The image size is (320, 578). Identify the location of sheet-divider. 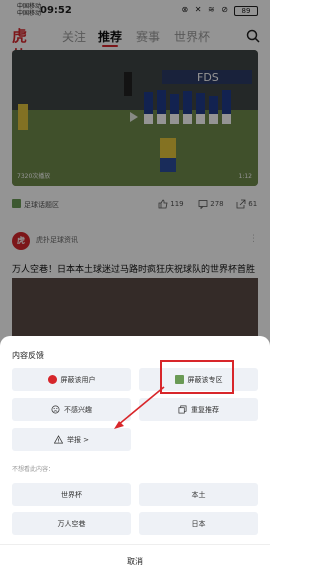
(135, 544).